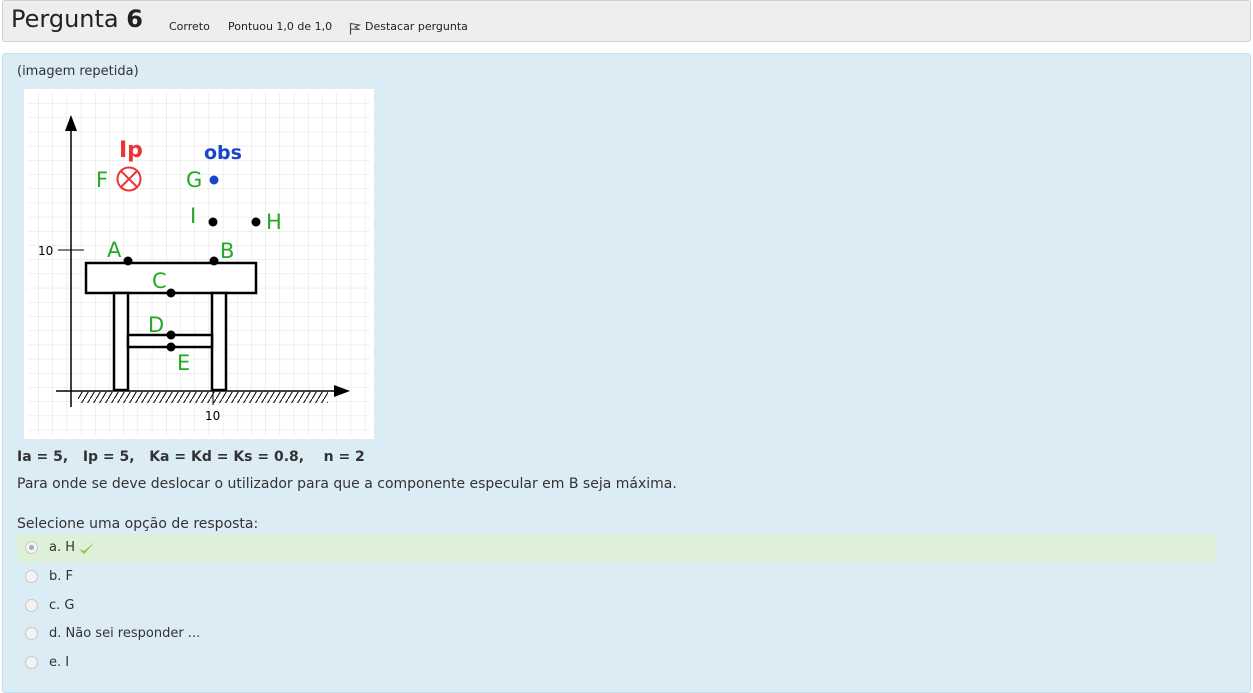 The image size is (1253, 693). I want to click on label-a: A, so click(114, 250).